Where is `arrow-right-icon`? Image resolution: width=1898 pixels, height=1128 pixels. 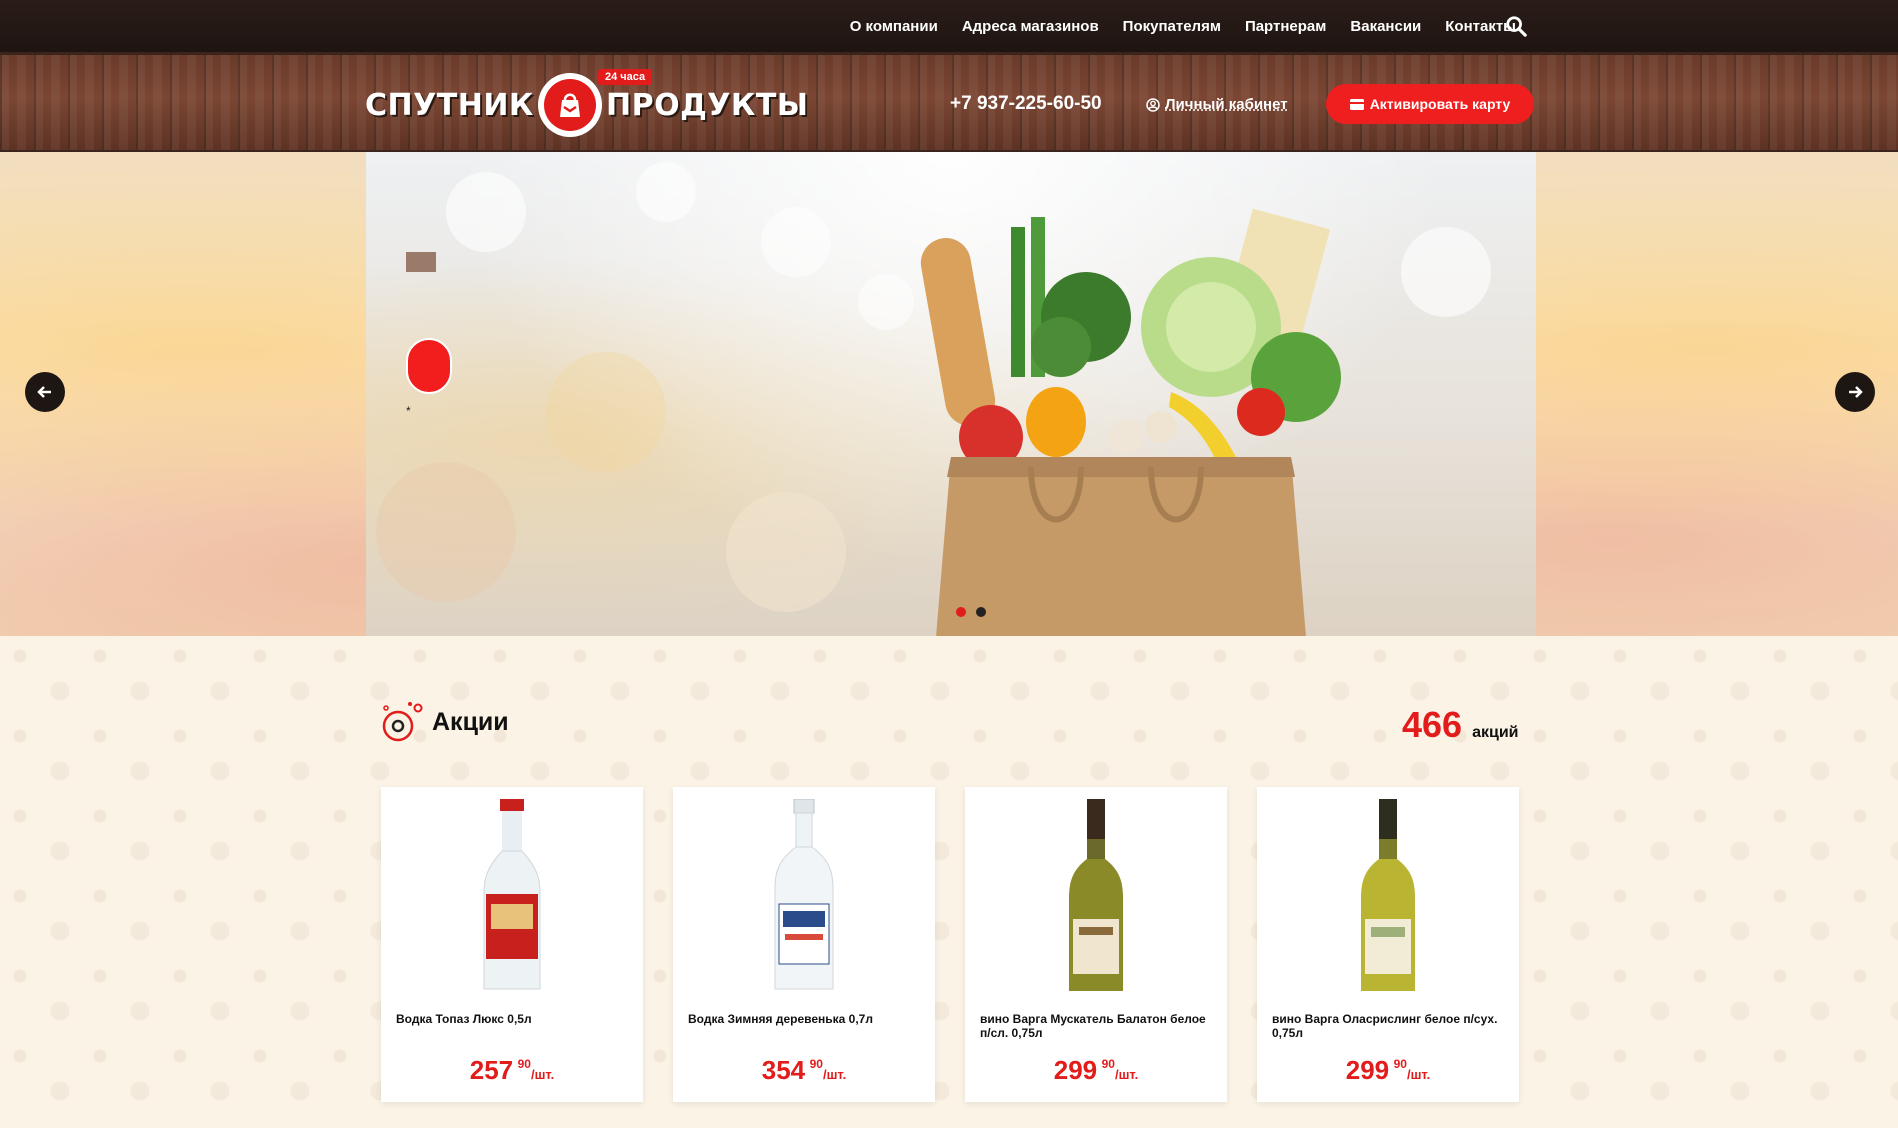 arrow-right-icon is located at coordinates (1856, 392).